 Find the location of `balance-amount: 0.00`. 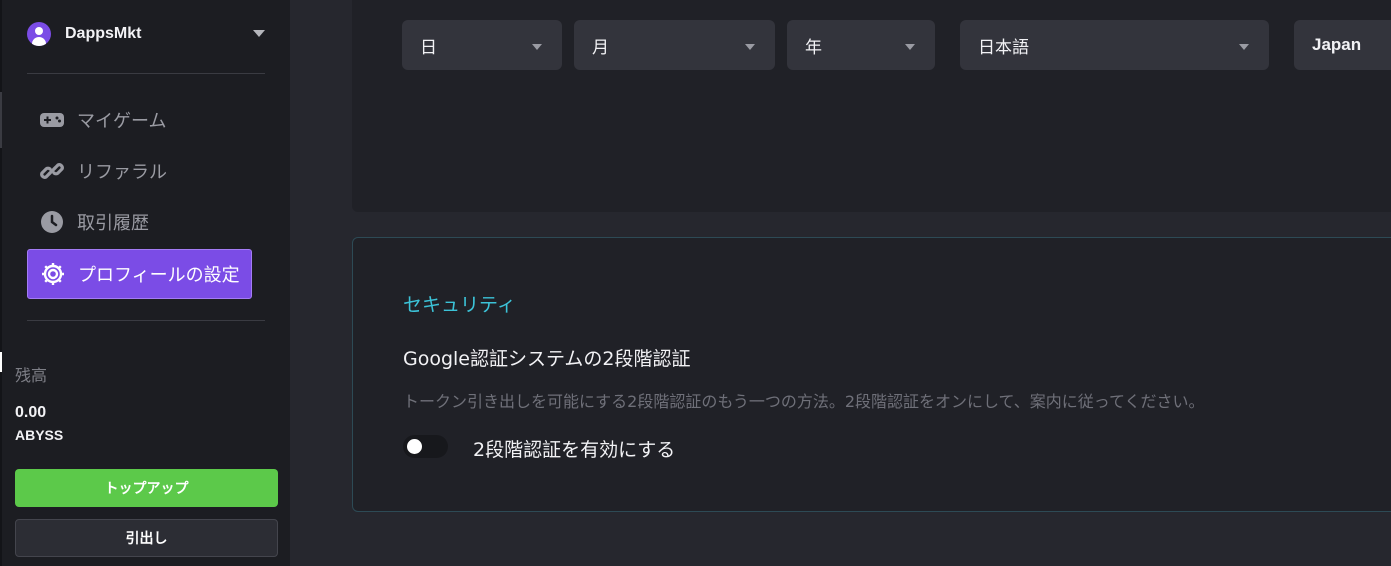

balance-amount: 0.00 is located at coordinates (31, 412).